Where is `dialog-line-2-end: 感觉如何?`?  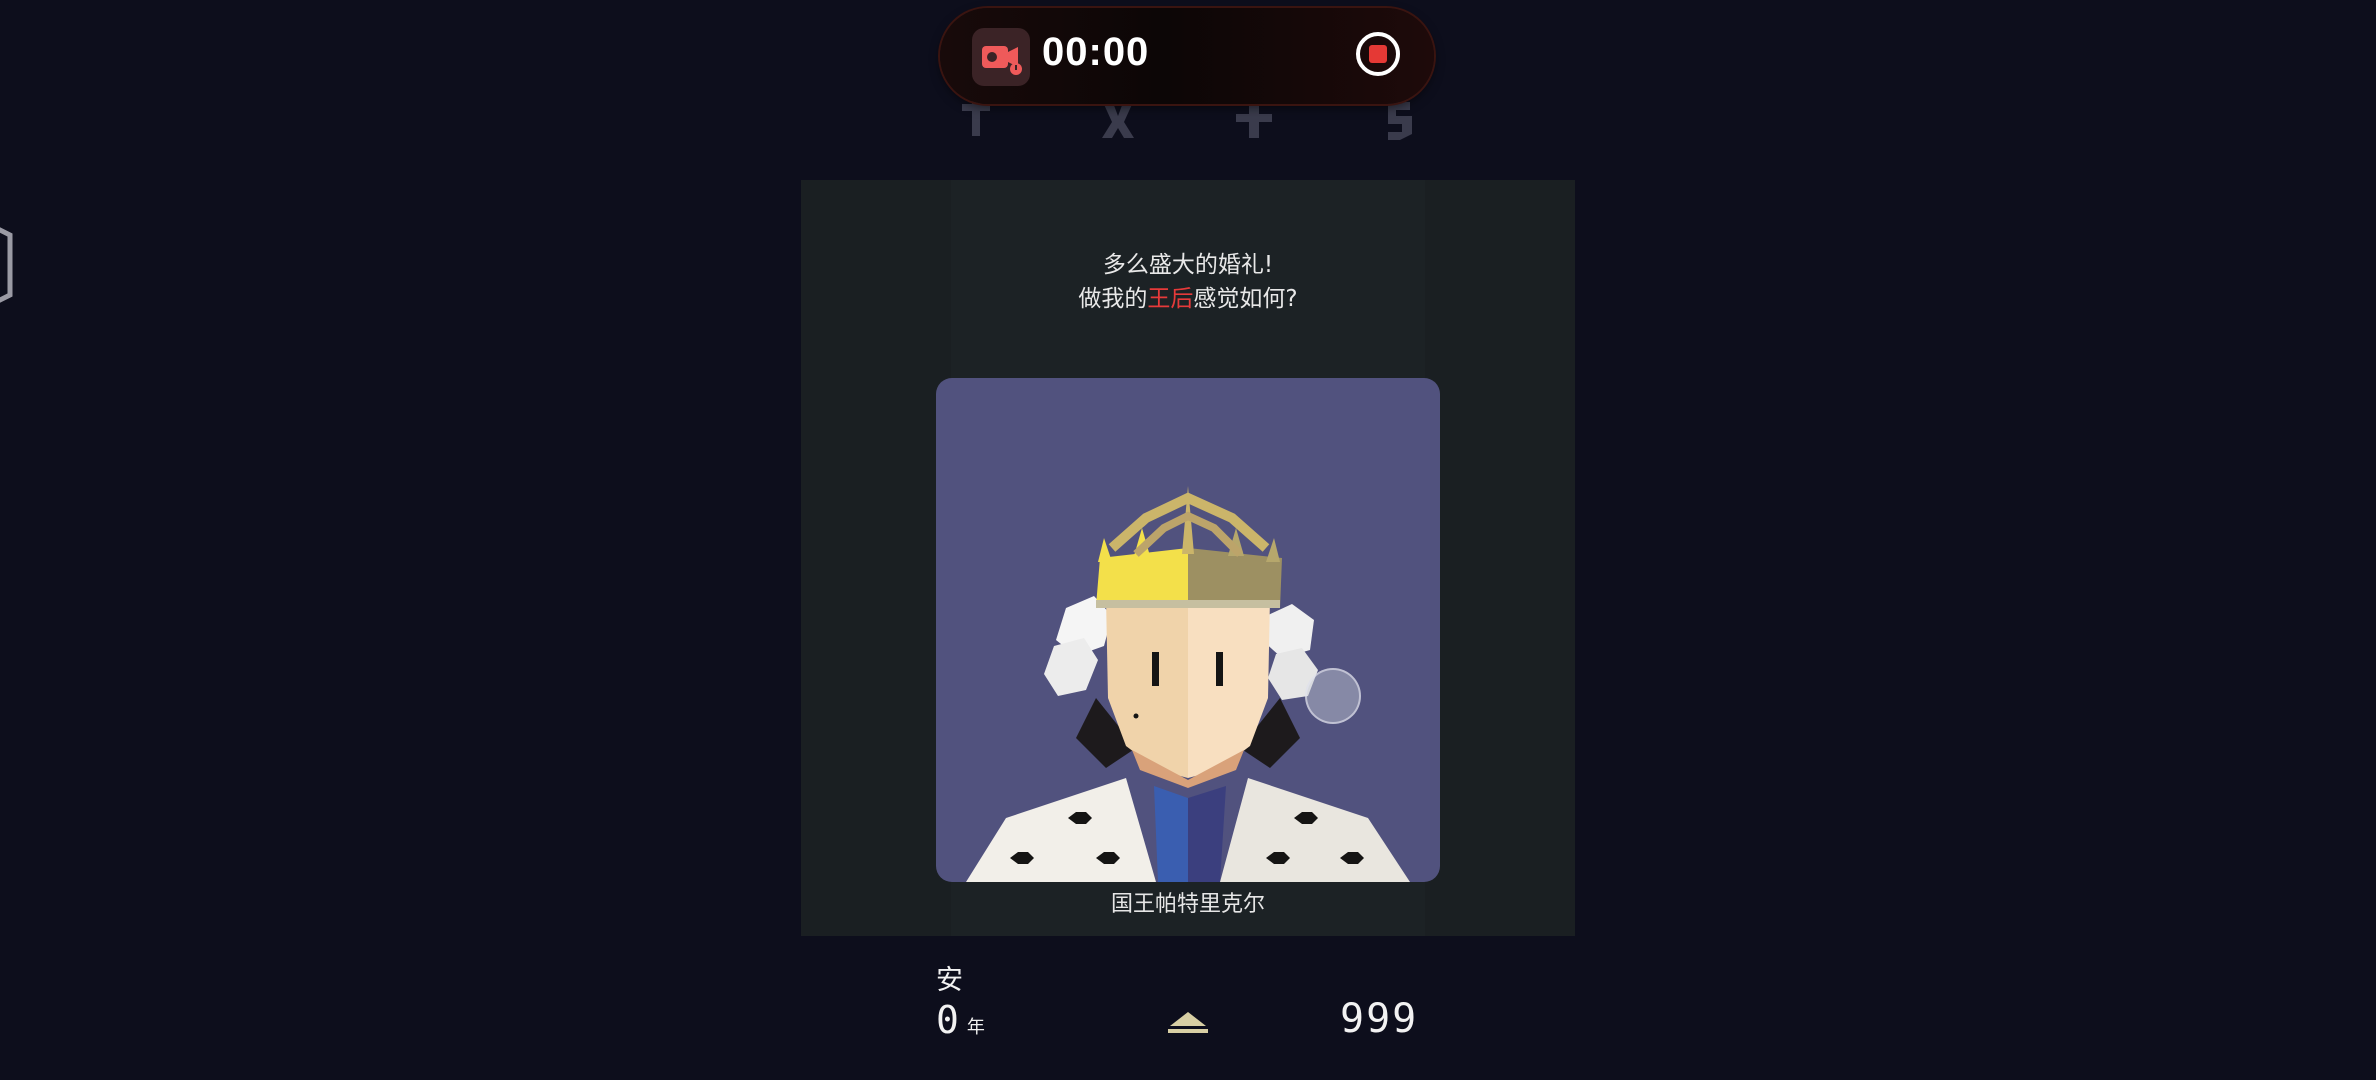 dialog-line-2-end: 感觉如何? is located at coordinates (1245, 299).